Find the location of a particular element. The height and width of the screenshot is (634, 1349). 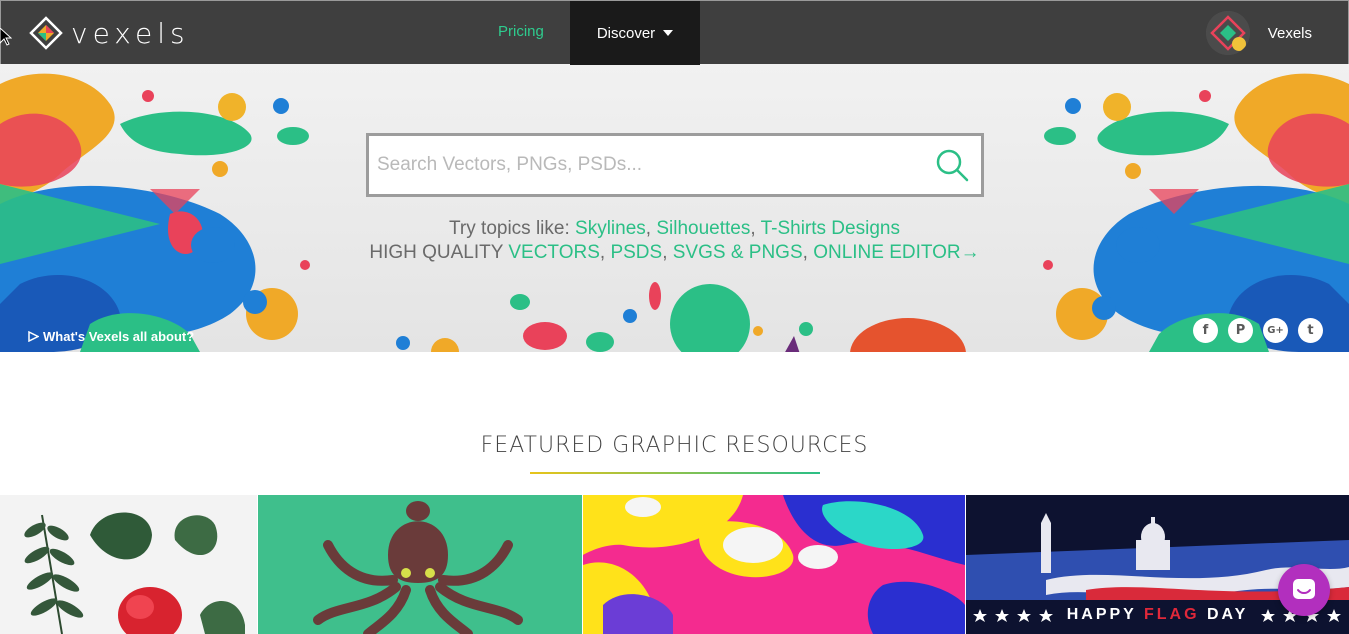

topic-link-silhouettes: Silhouettes is located at coordinates (703, 228).